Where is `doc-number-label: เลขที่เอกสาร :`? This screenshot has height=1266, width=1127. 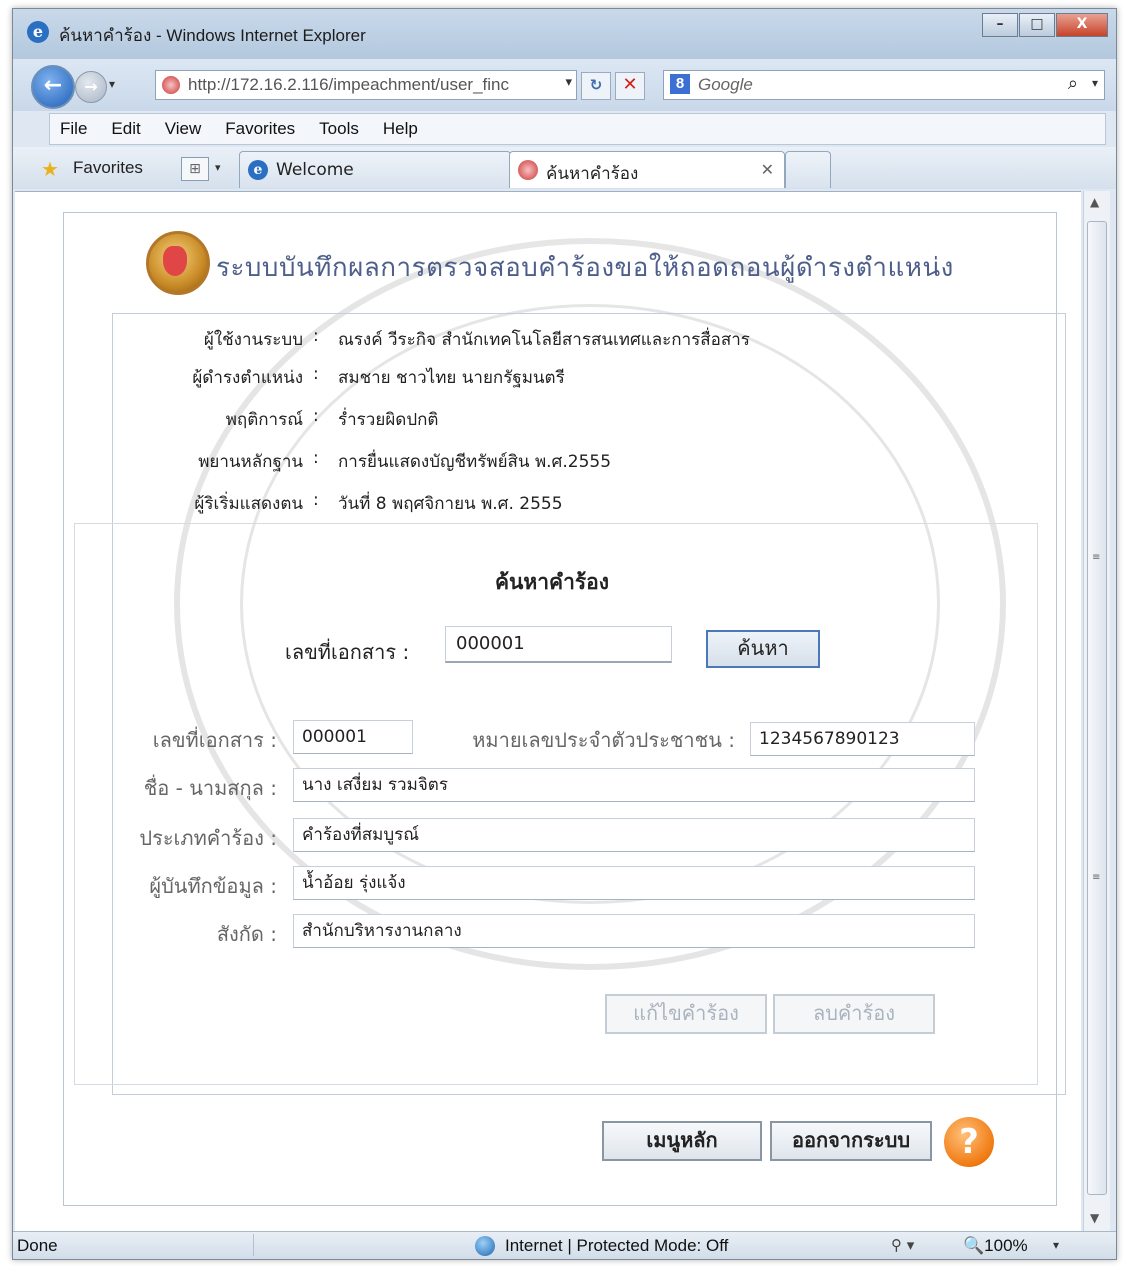 doc-number-label: เลขที่เอกสาร : is located at coordinates (347, 652).